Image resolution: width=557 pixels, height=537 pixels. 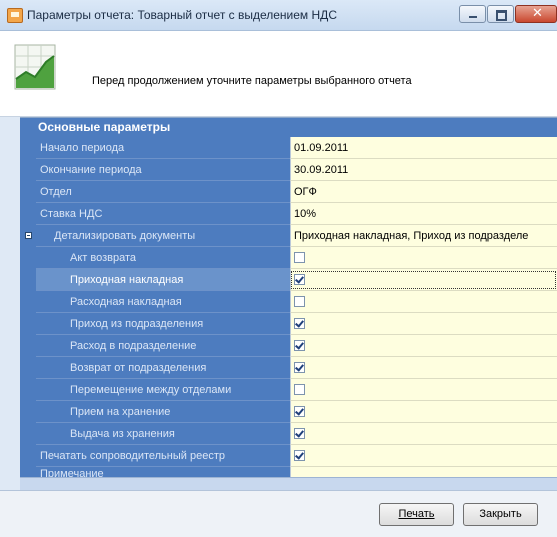 I want to click on grid-description-area, so click(x=288, y=483).